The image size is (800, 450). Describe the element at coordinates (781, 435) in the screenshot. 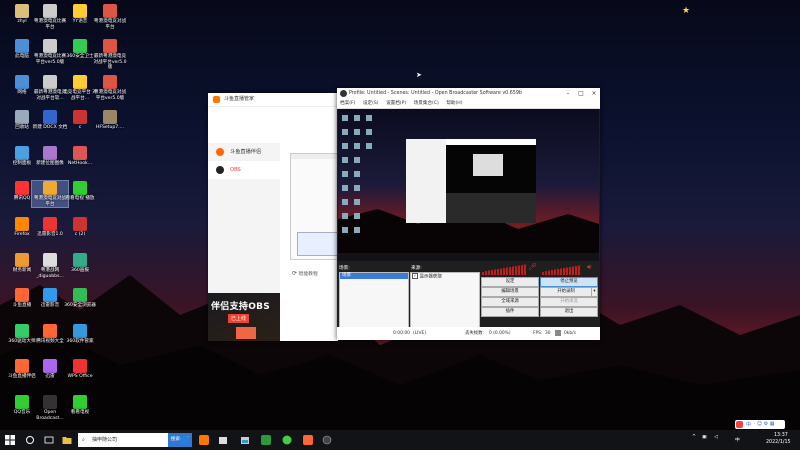

I see `clock-time: 13:37` at that location.